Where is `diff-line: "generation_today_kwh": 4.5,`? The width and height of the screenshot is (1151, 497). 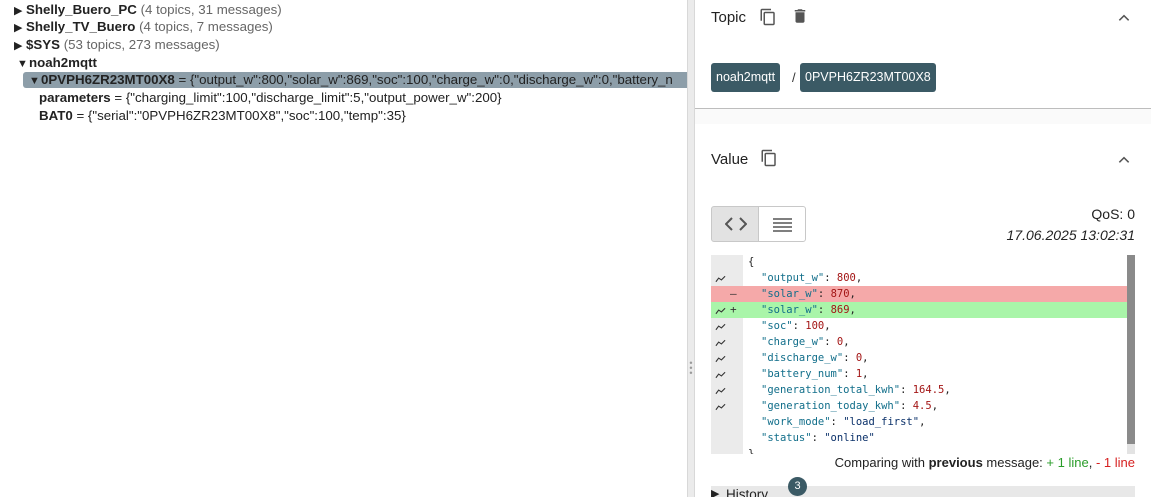 diff-line: "generation_today_kwh": 4.5, is located at coordinates (919, 406).